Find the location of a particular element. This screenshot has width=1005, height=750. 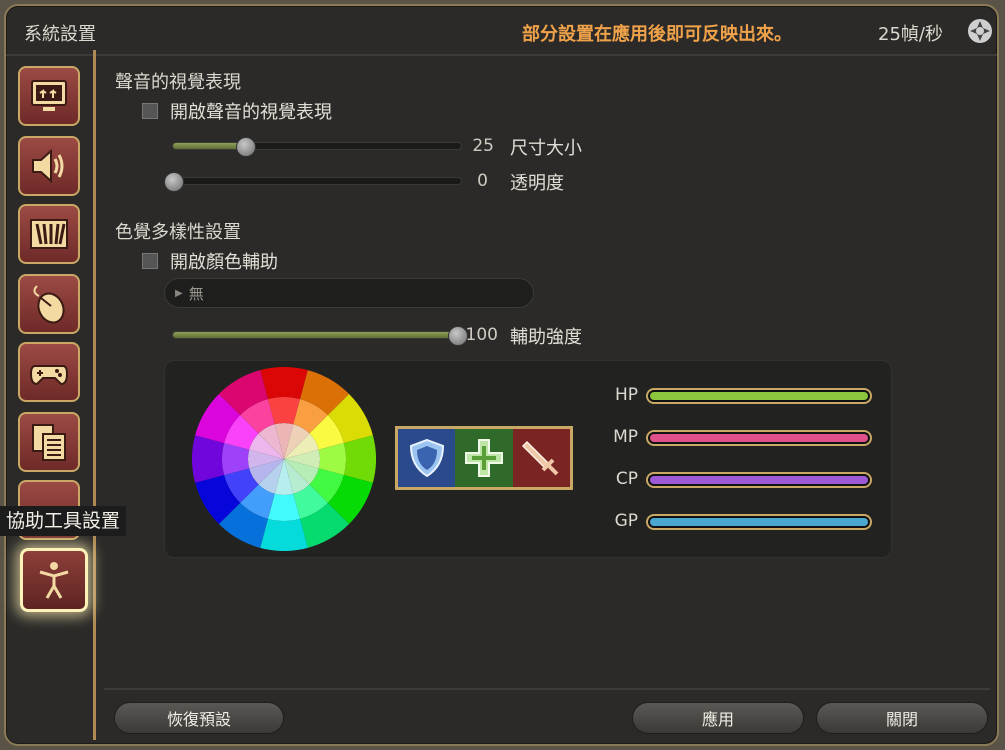

tank-role-cell is located at coordinates (427, 458).